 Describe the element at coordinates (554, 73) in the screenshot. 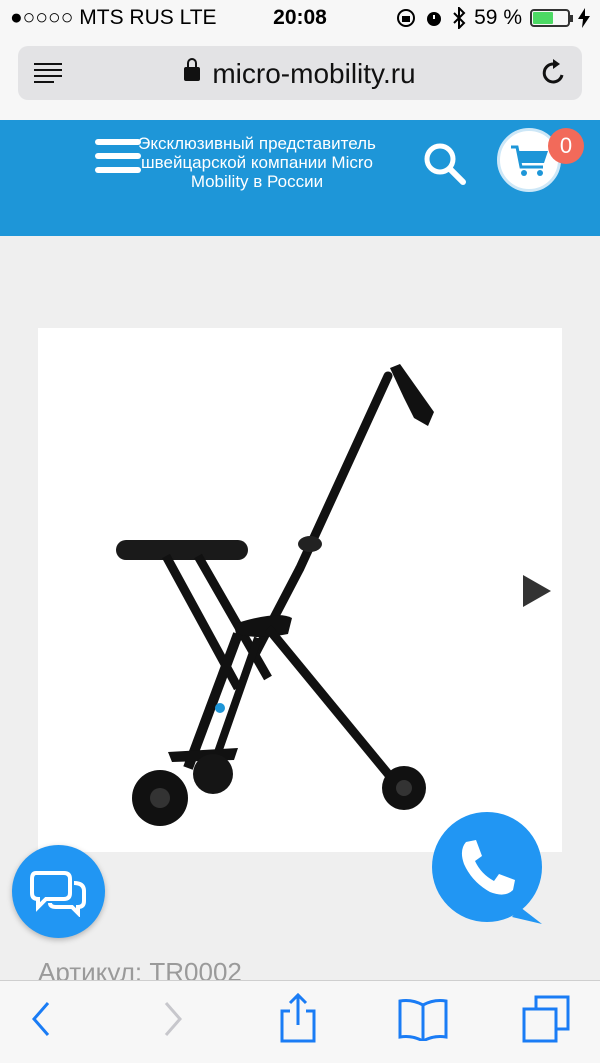

I see `reload-icon` at that location.